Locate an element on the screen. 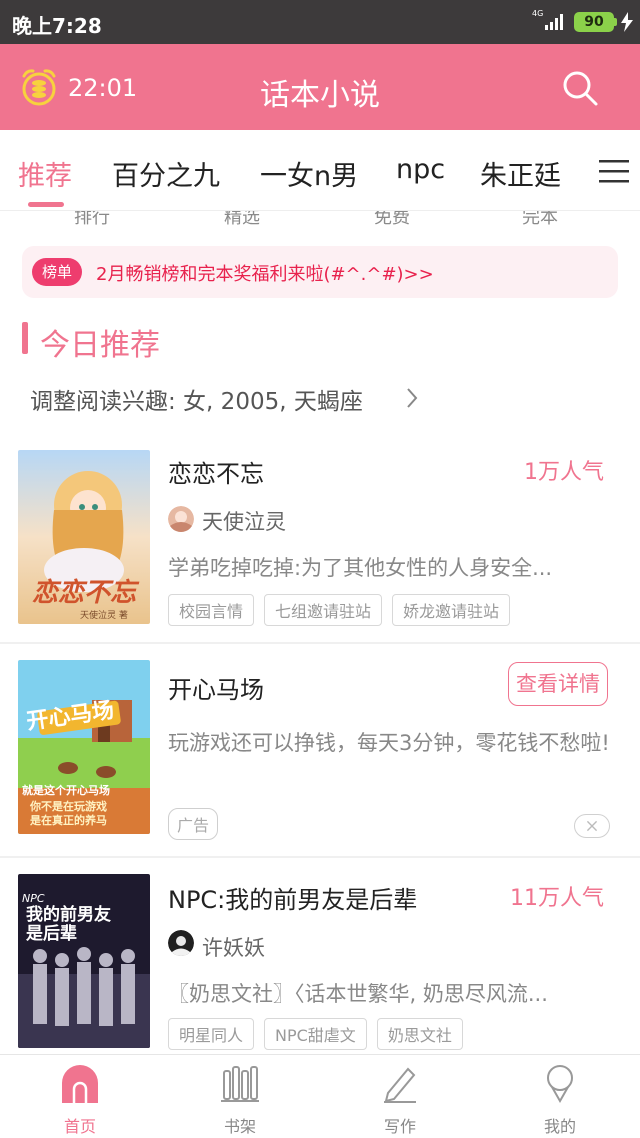 The image size is (640, 1138). category-free: 免费 is located at coordinates (392, 220).